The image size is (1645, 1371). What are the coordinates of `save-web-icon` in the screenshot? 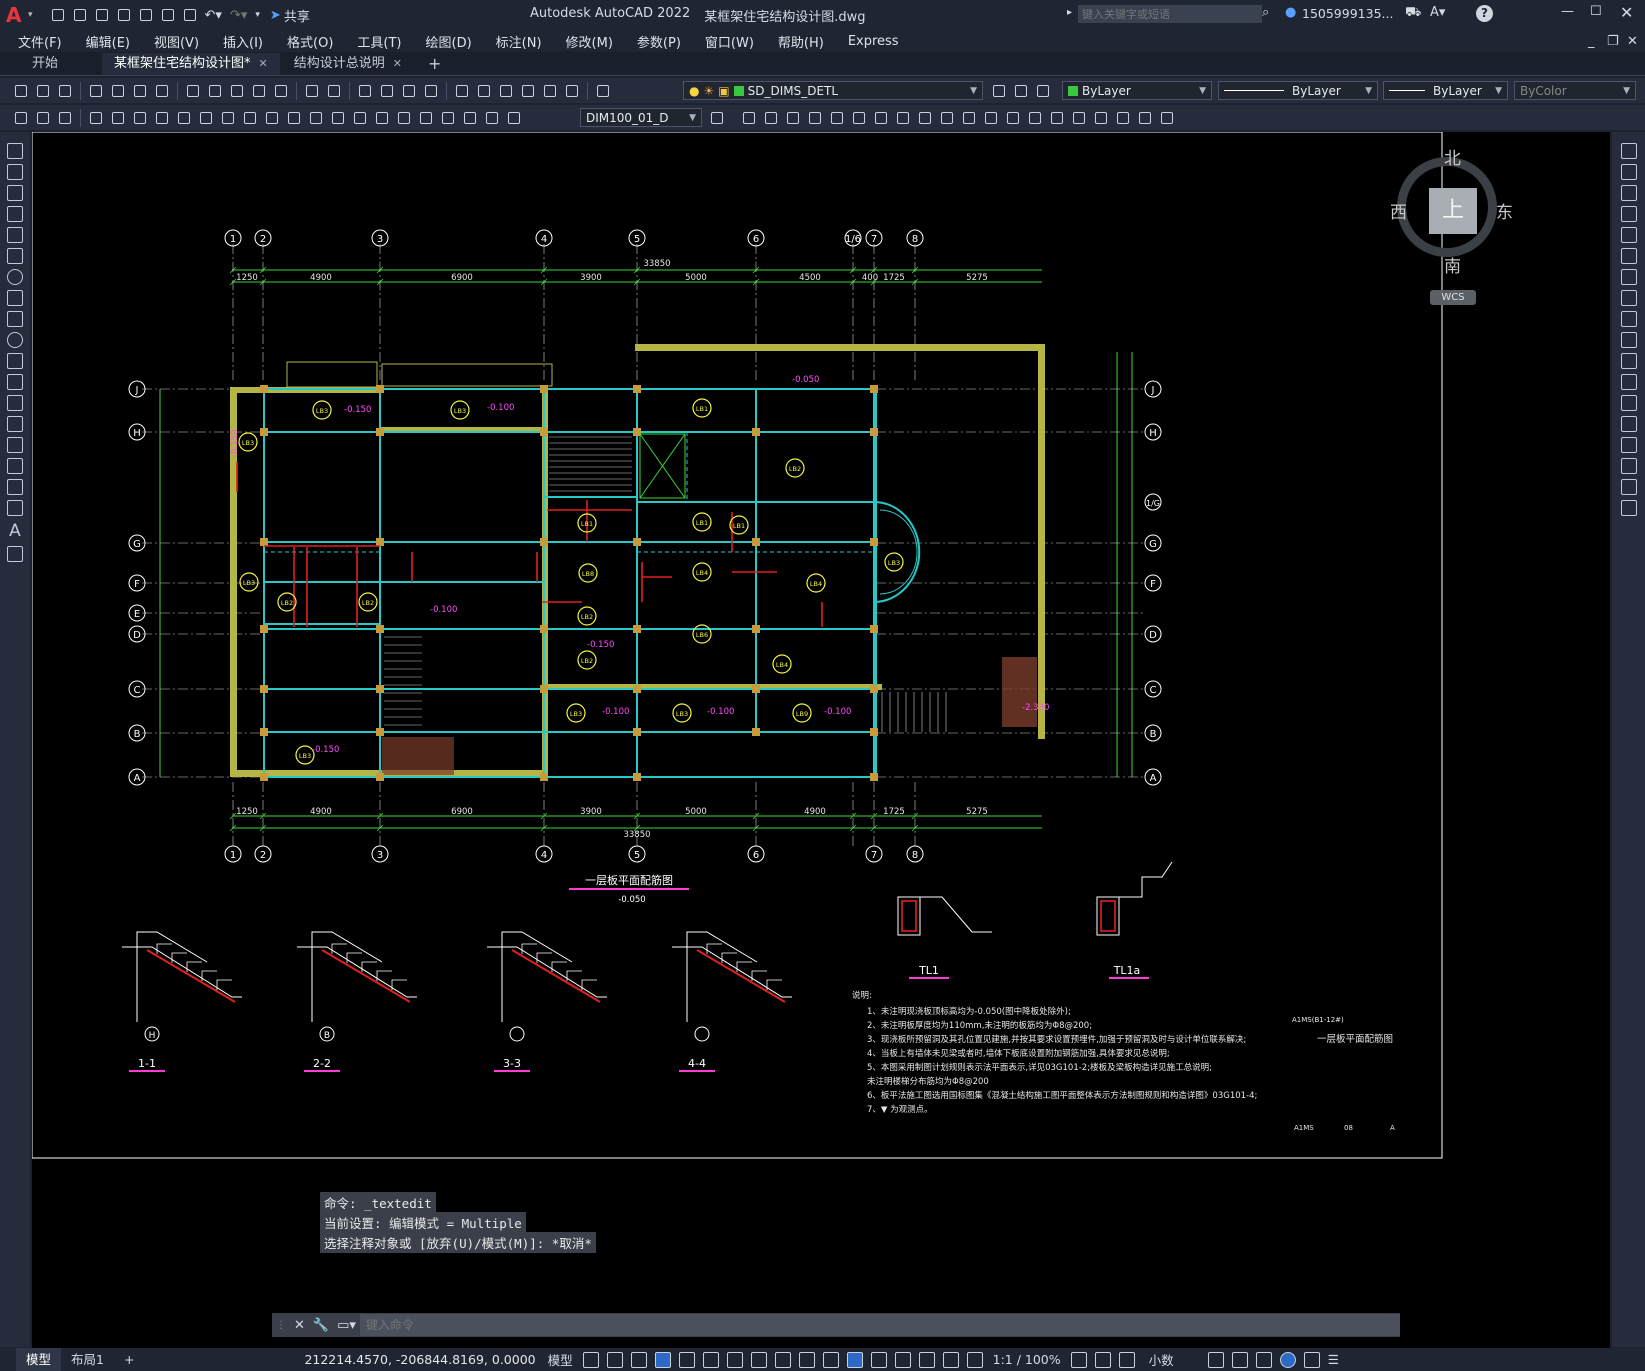 It's located at (168, 15).